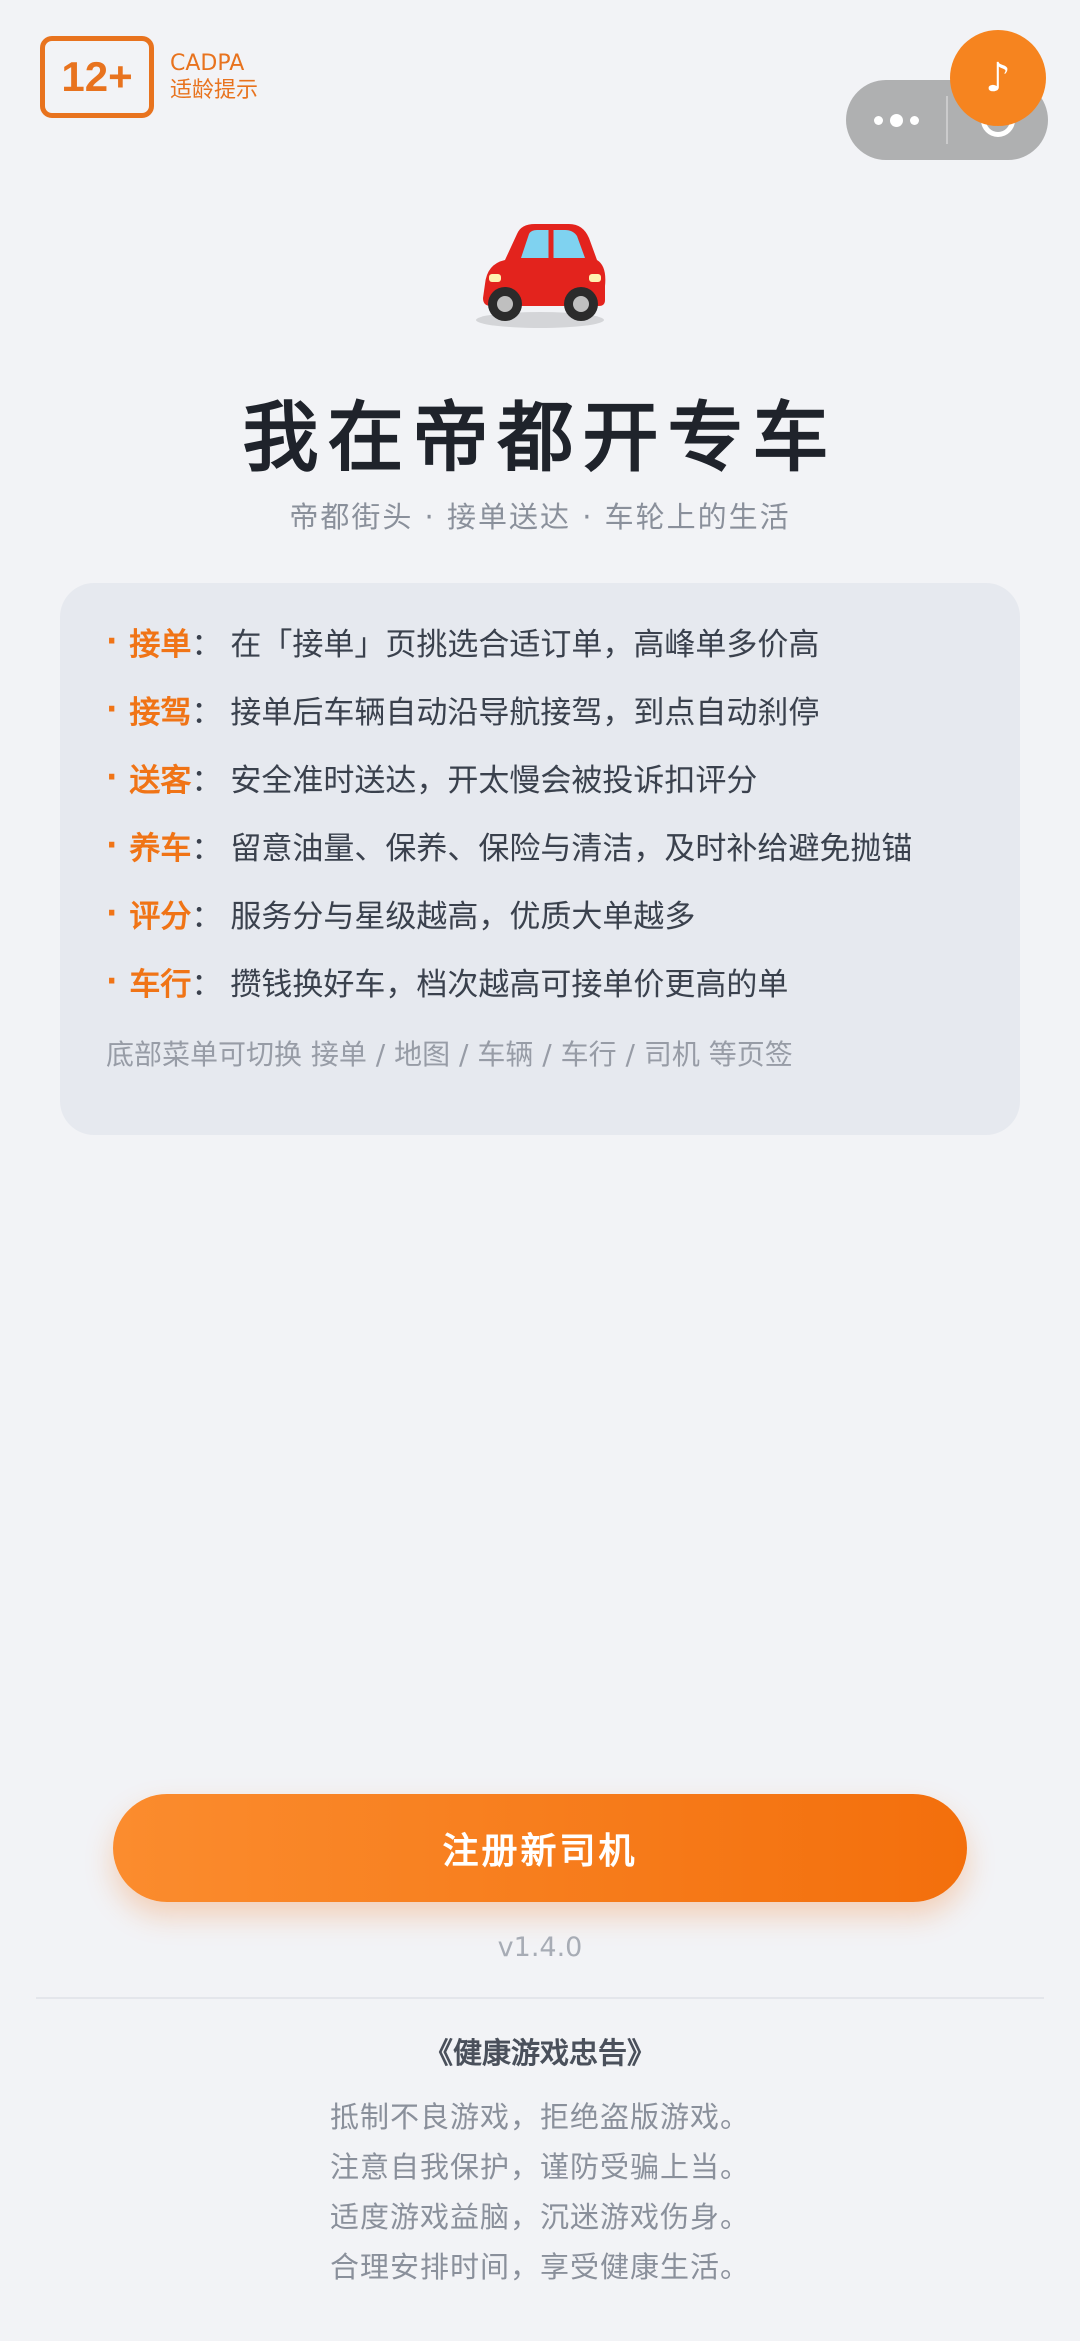 This screenshot has width=1080, height=2341. What do you see at coordinates (525, 712) in the screenshot?
I see `rule-desc: 接单后车辆自动沿导航接驾，到点自动刹停` at bounding box center [525, 712].